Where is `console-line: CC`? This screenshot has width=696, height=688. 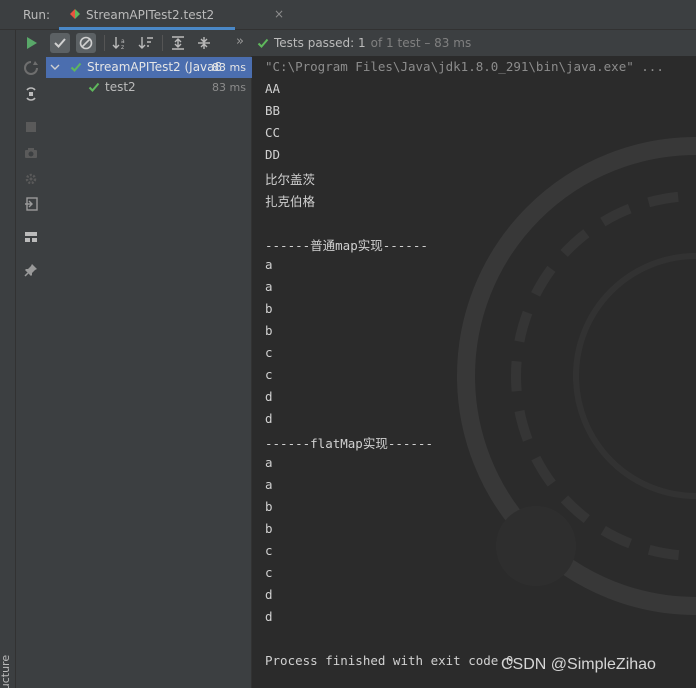
console-line: CC is located at coordinates (273, 132).